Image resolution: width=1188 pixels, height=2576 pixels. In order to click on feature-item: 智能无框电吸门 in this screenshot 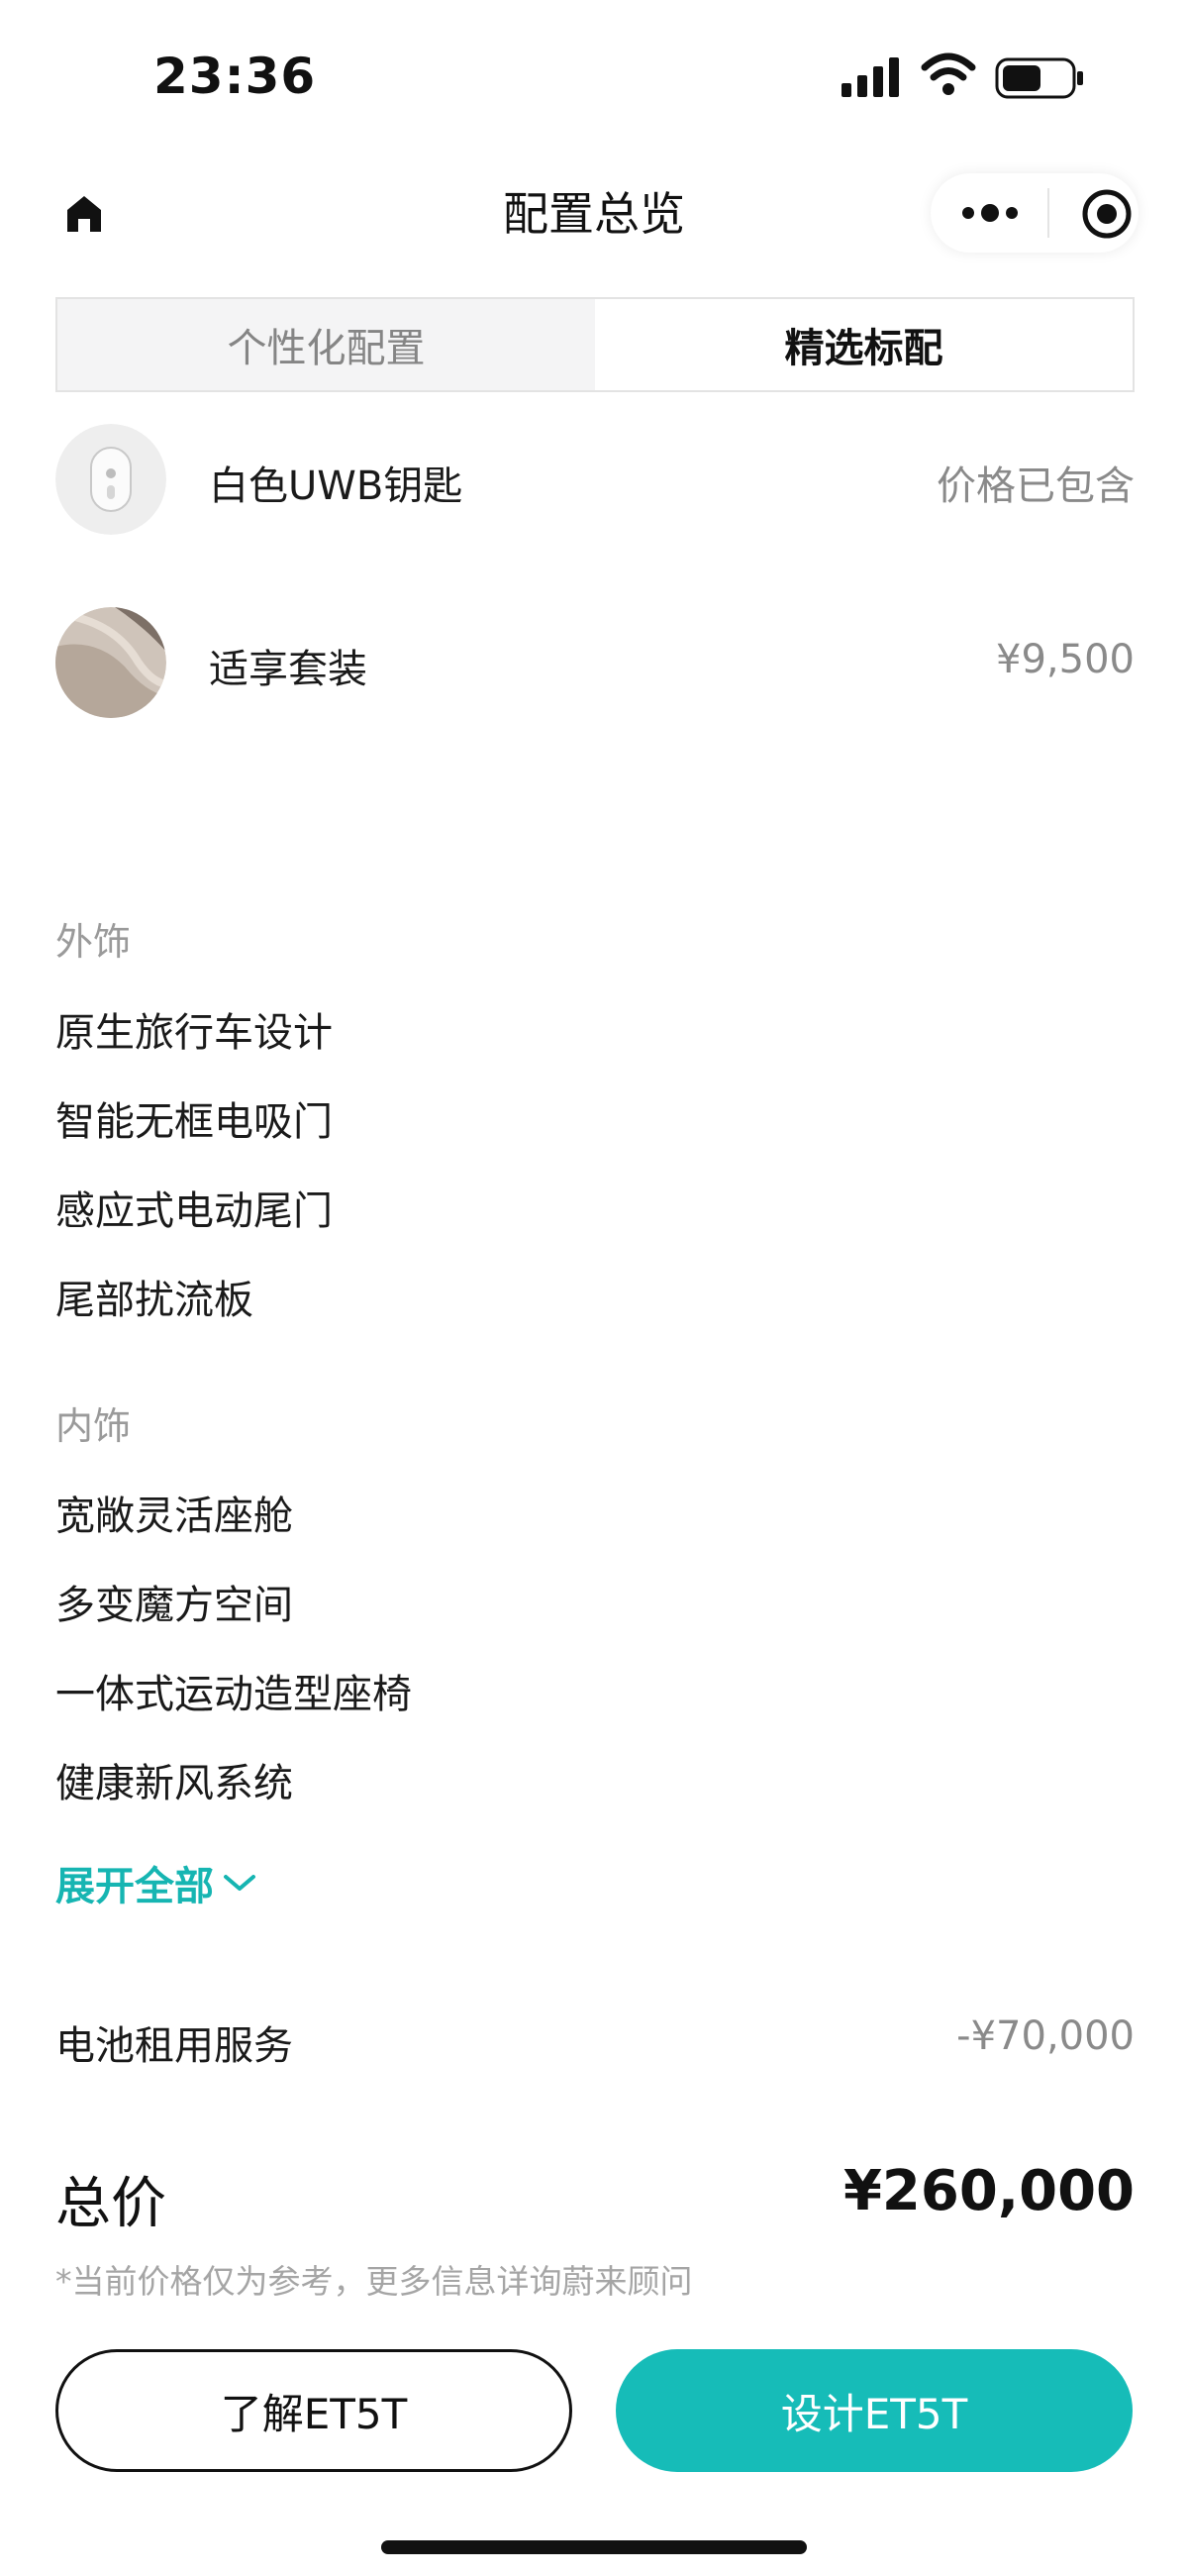, I will do `click(194, 1122)`.